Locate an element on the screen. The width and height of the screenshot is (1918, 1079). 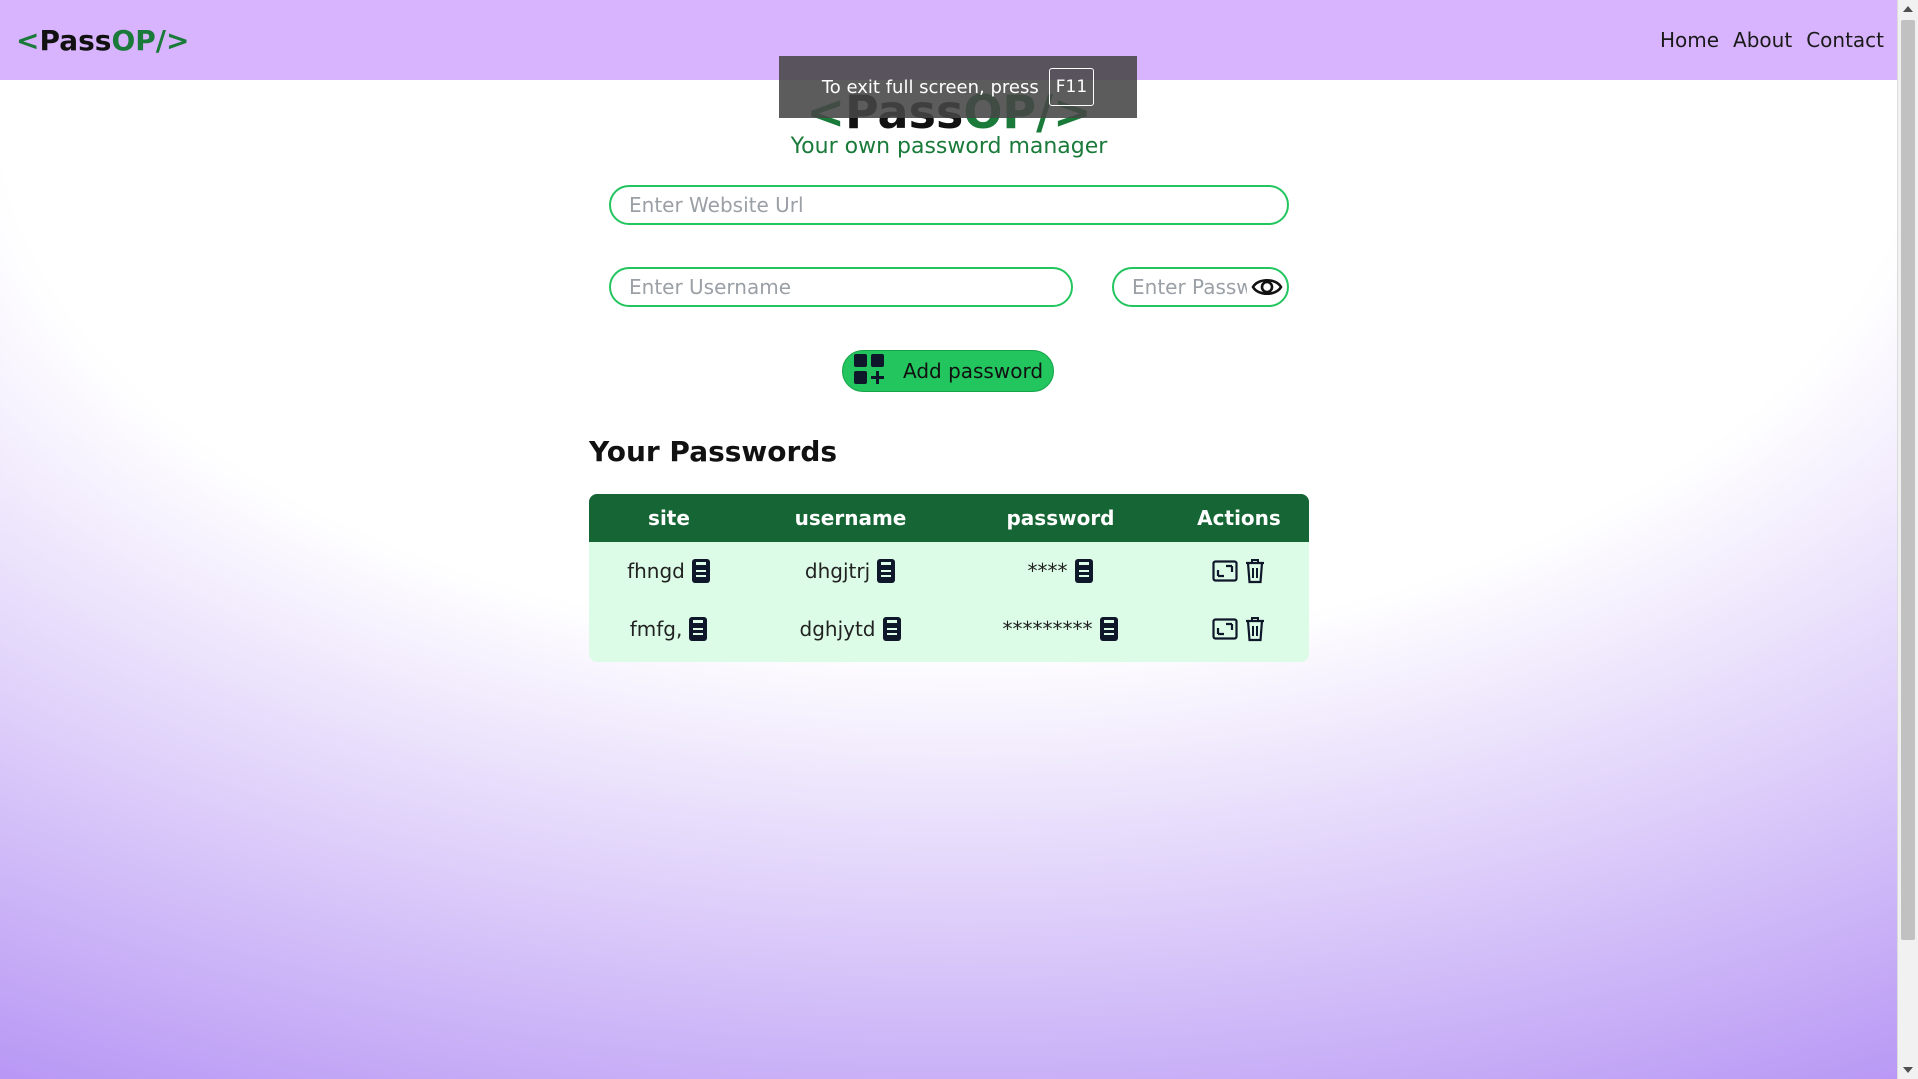
fullscreen-notice: To exit full screen, press F11 is located at coordinates (958, 87).